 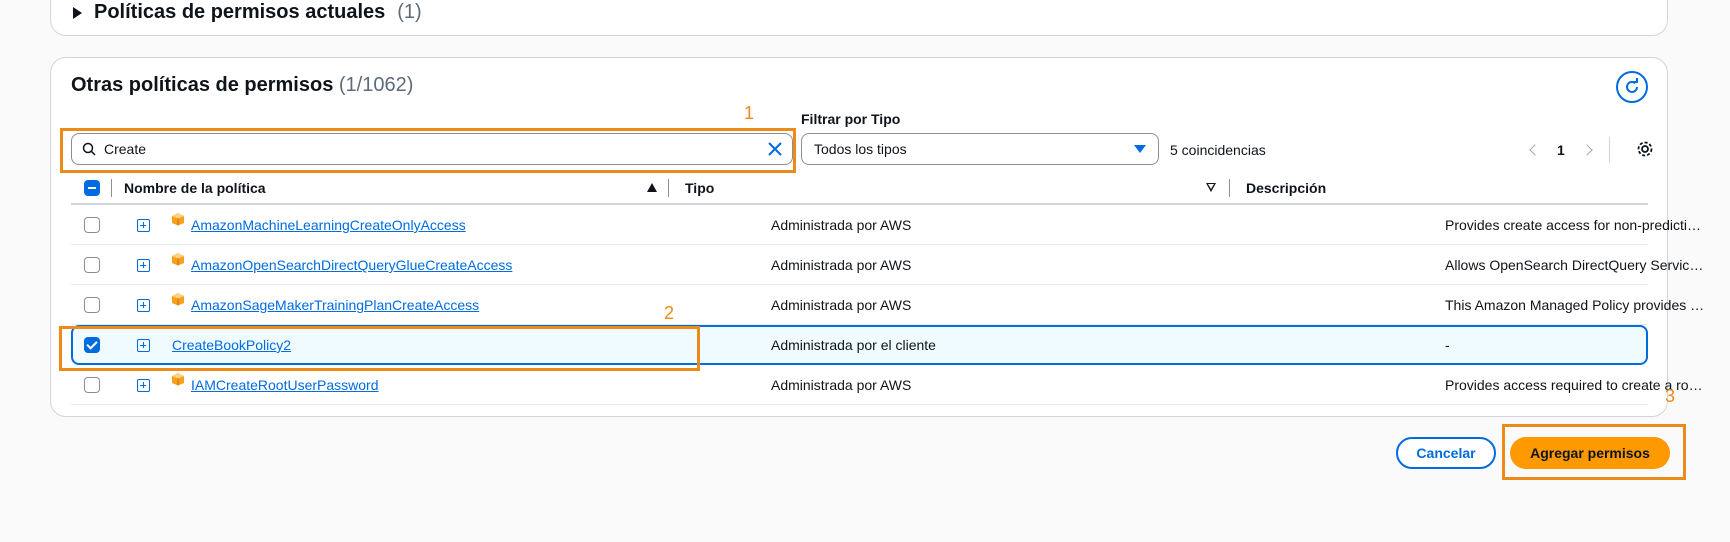 I want to click on column-header-name: Nombre de la política, so click(x=195, y=188).